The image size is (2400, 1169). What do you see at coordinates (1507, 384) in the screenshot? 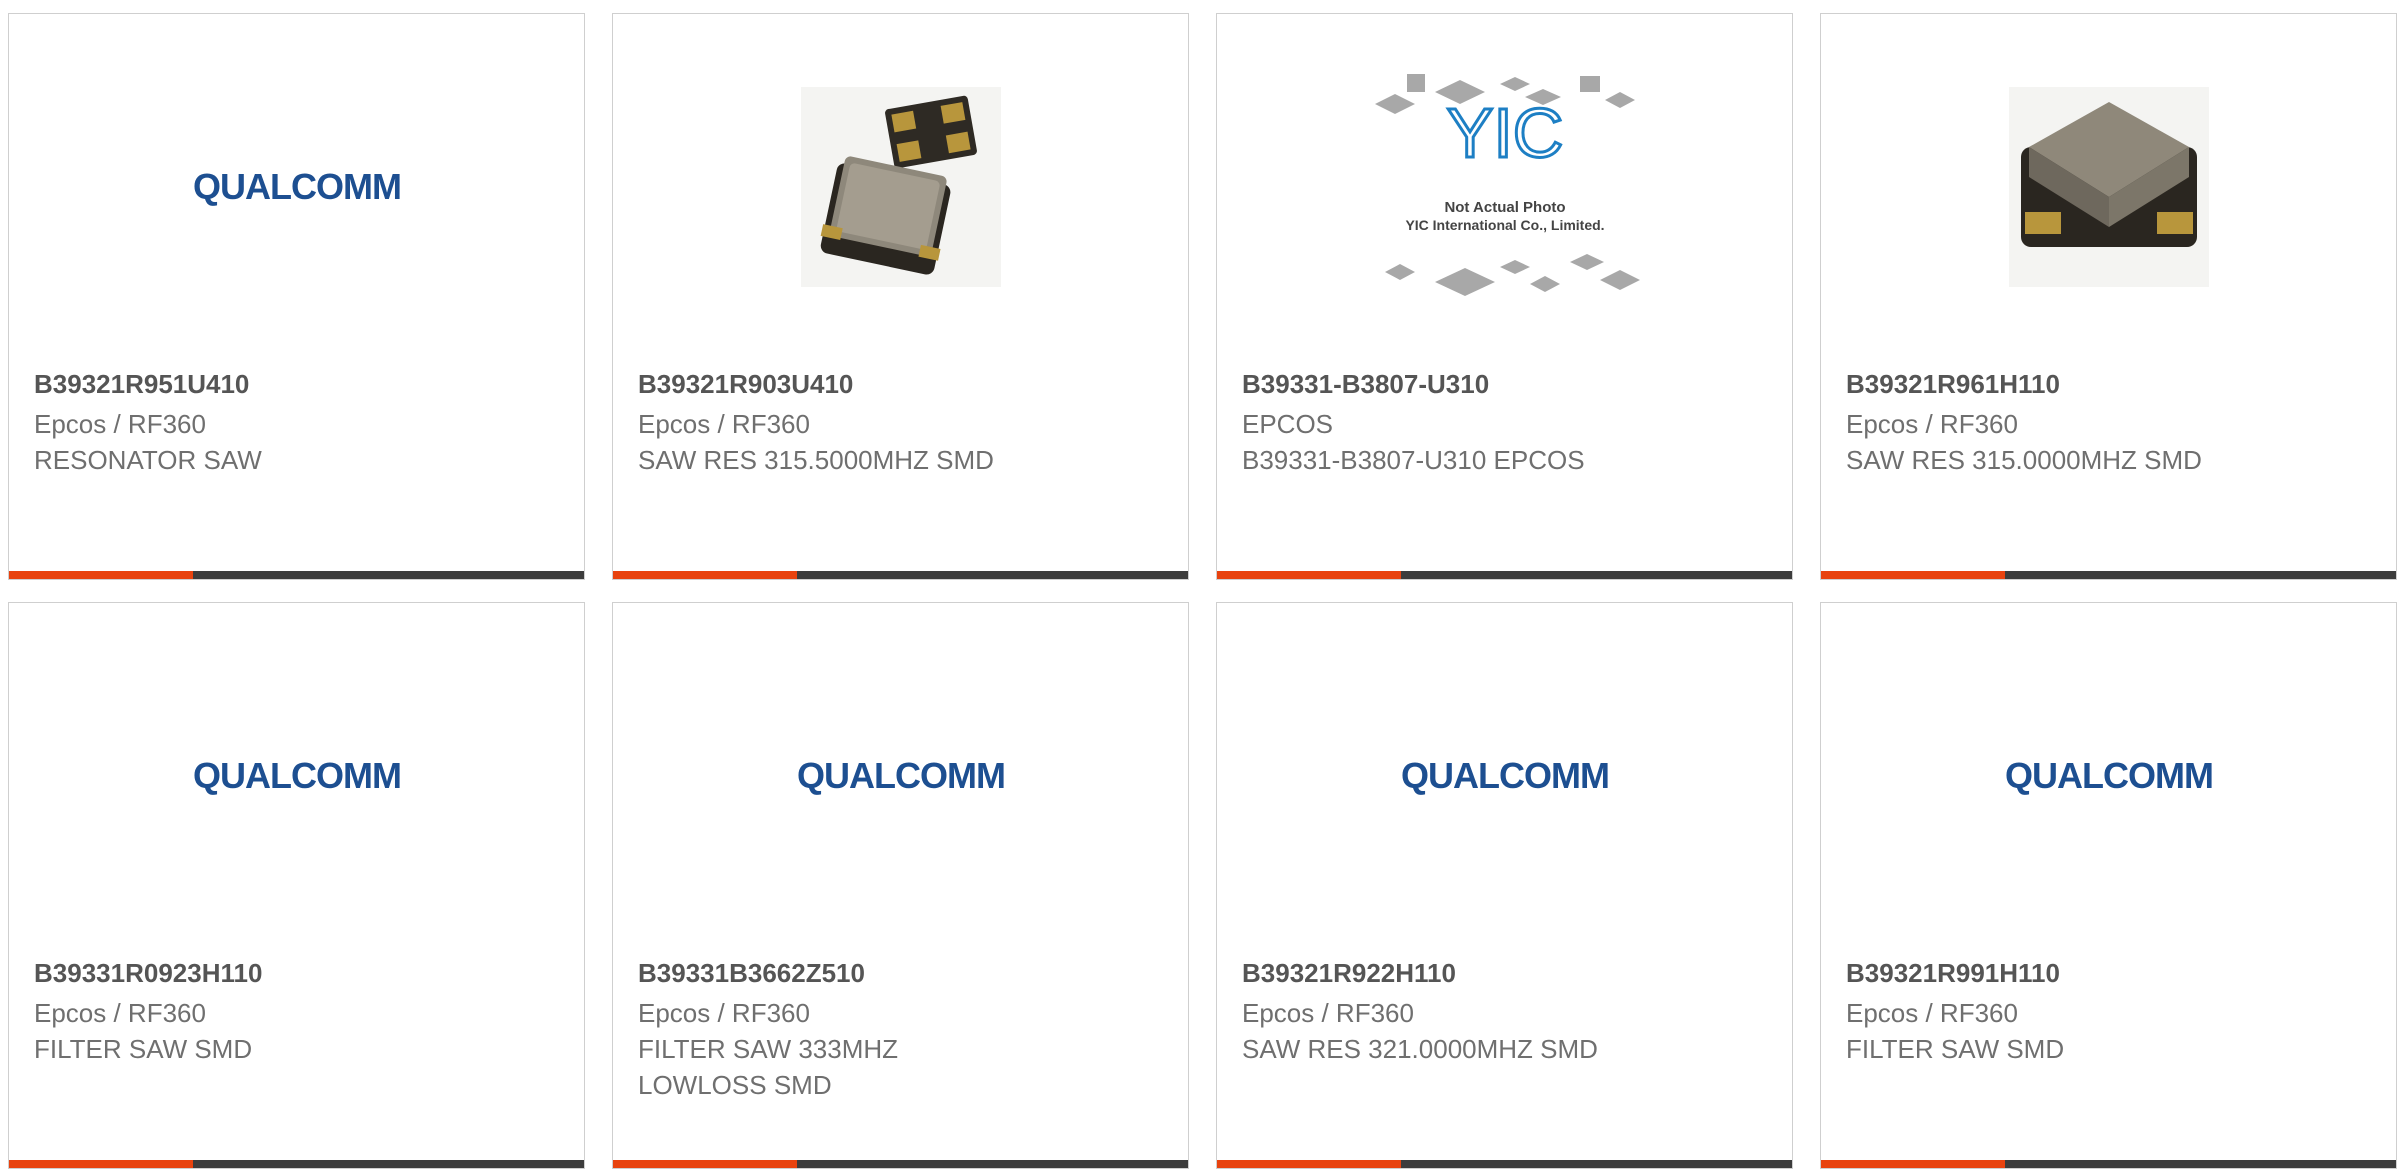
I see `part-number: B39331-B3807-U310` at bounding box center [1507, 384].